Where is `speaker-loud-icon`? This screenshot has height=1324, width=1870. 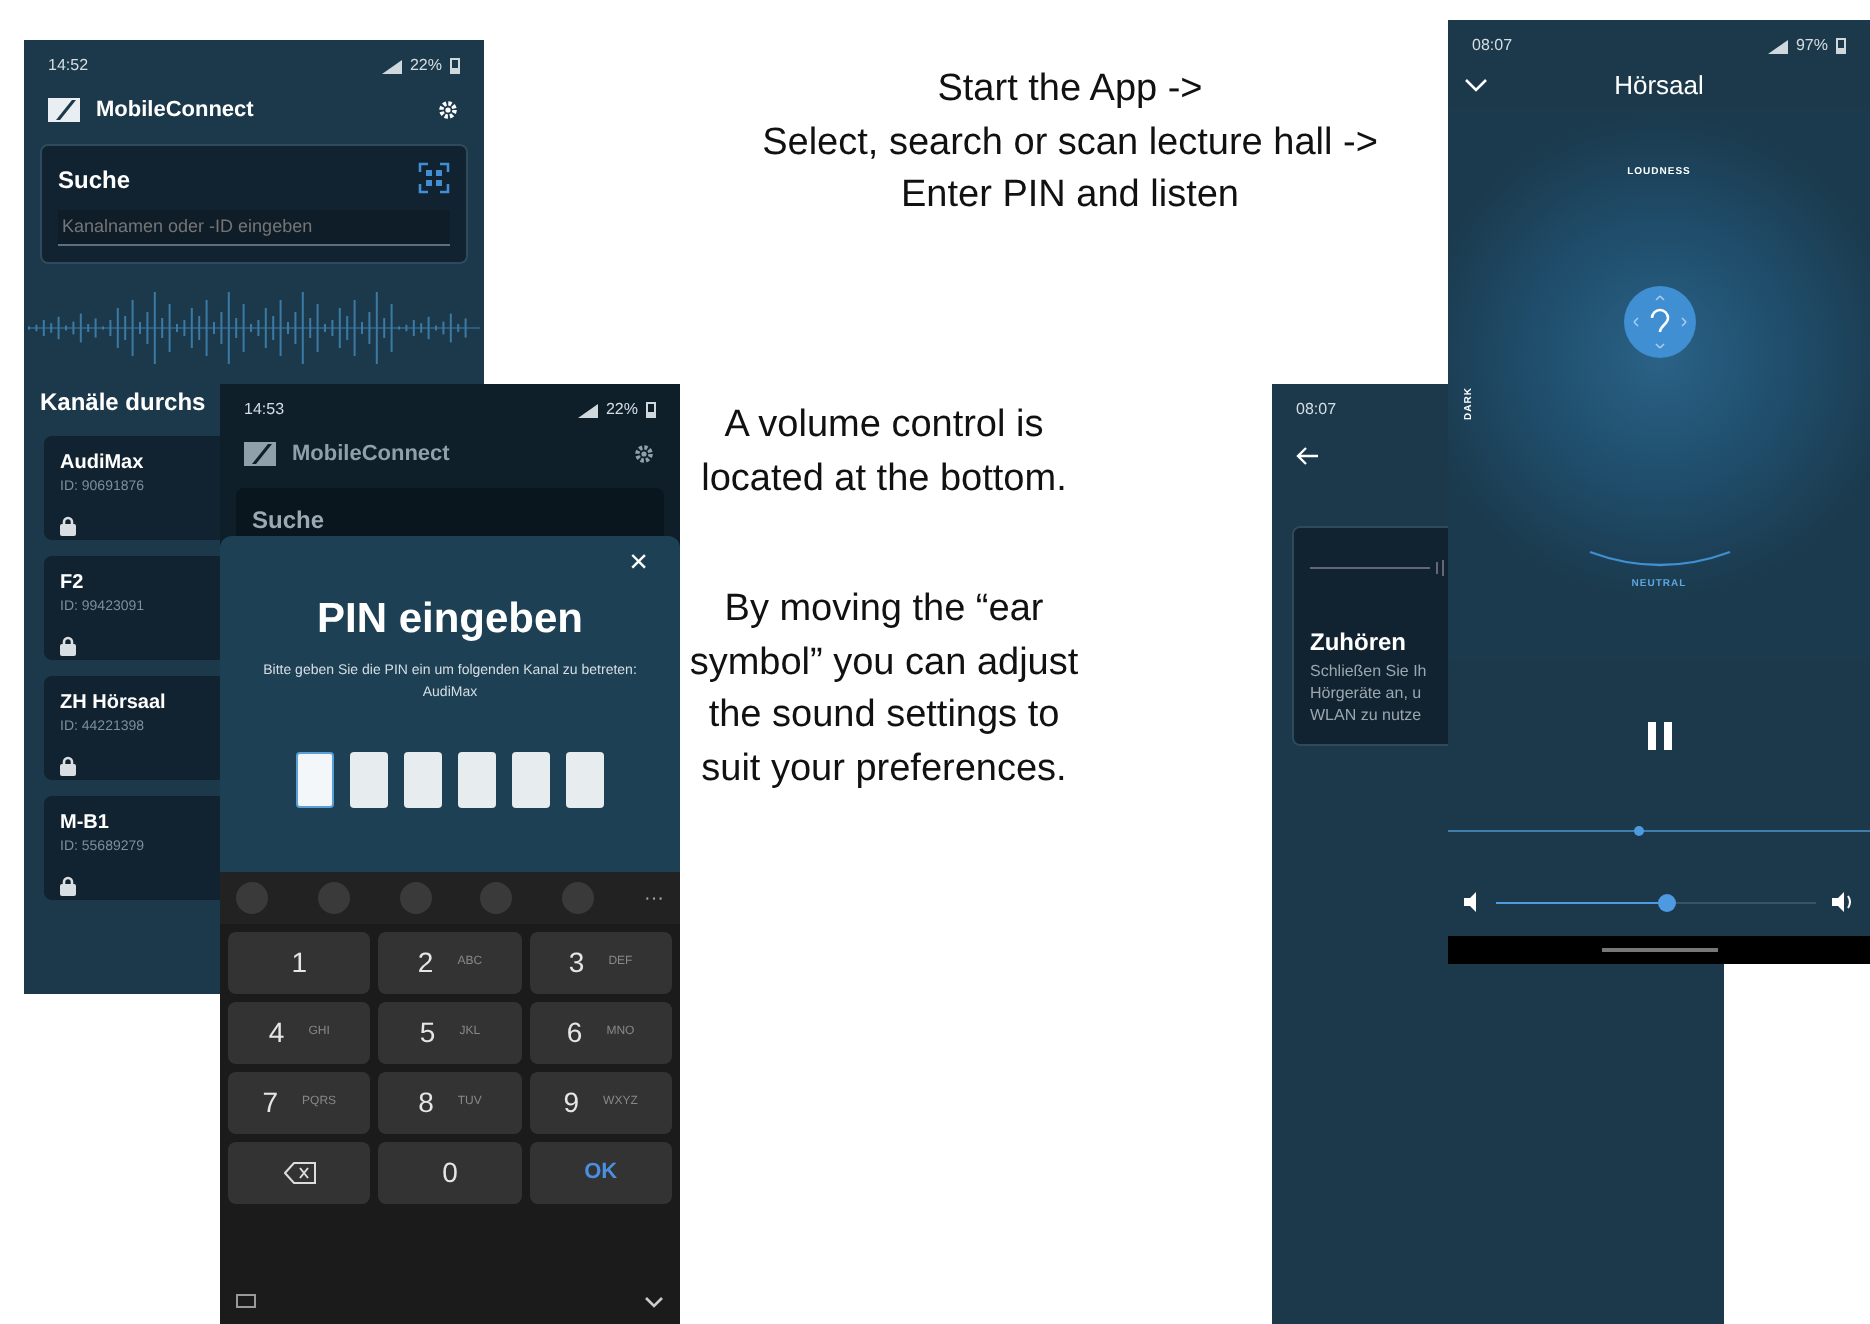
speaker-loud-icon is located at coordinates (1843, 902).